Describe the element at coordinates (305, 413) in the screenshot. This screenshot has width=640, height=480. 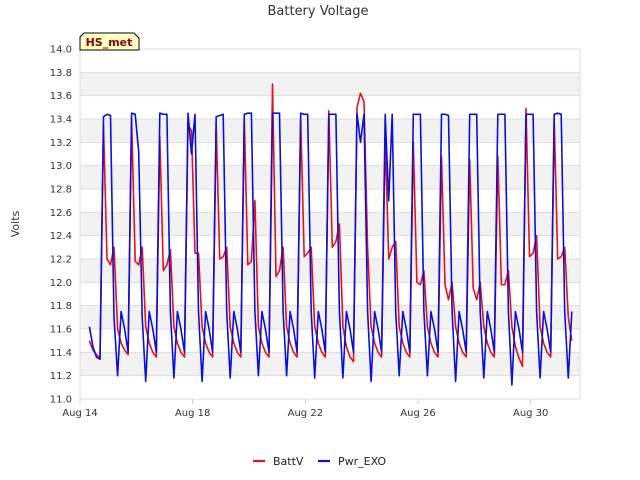
I see `x-tick-label: Aug 22` at that location.